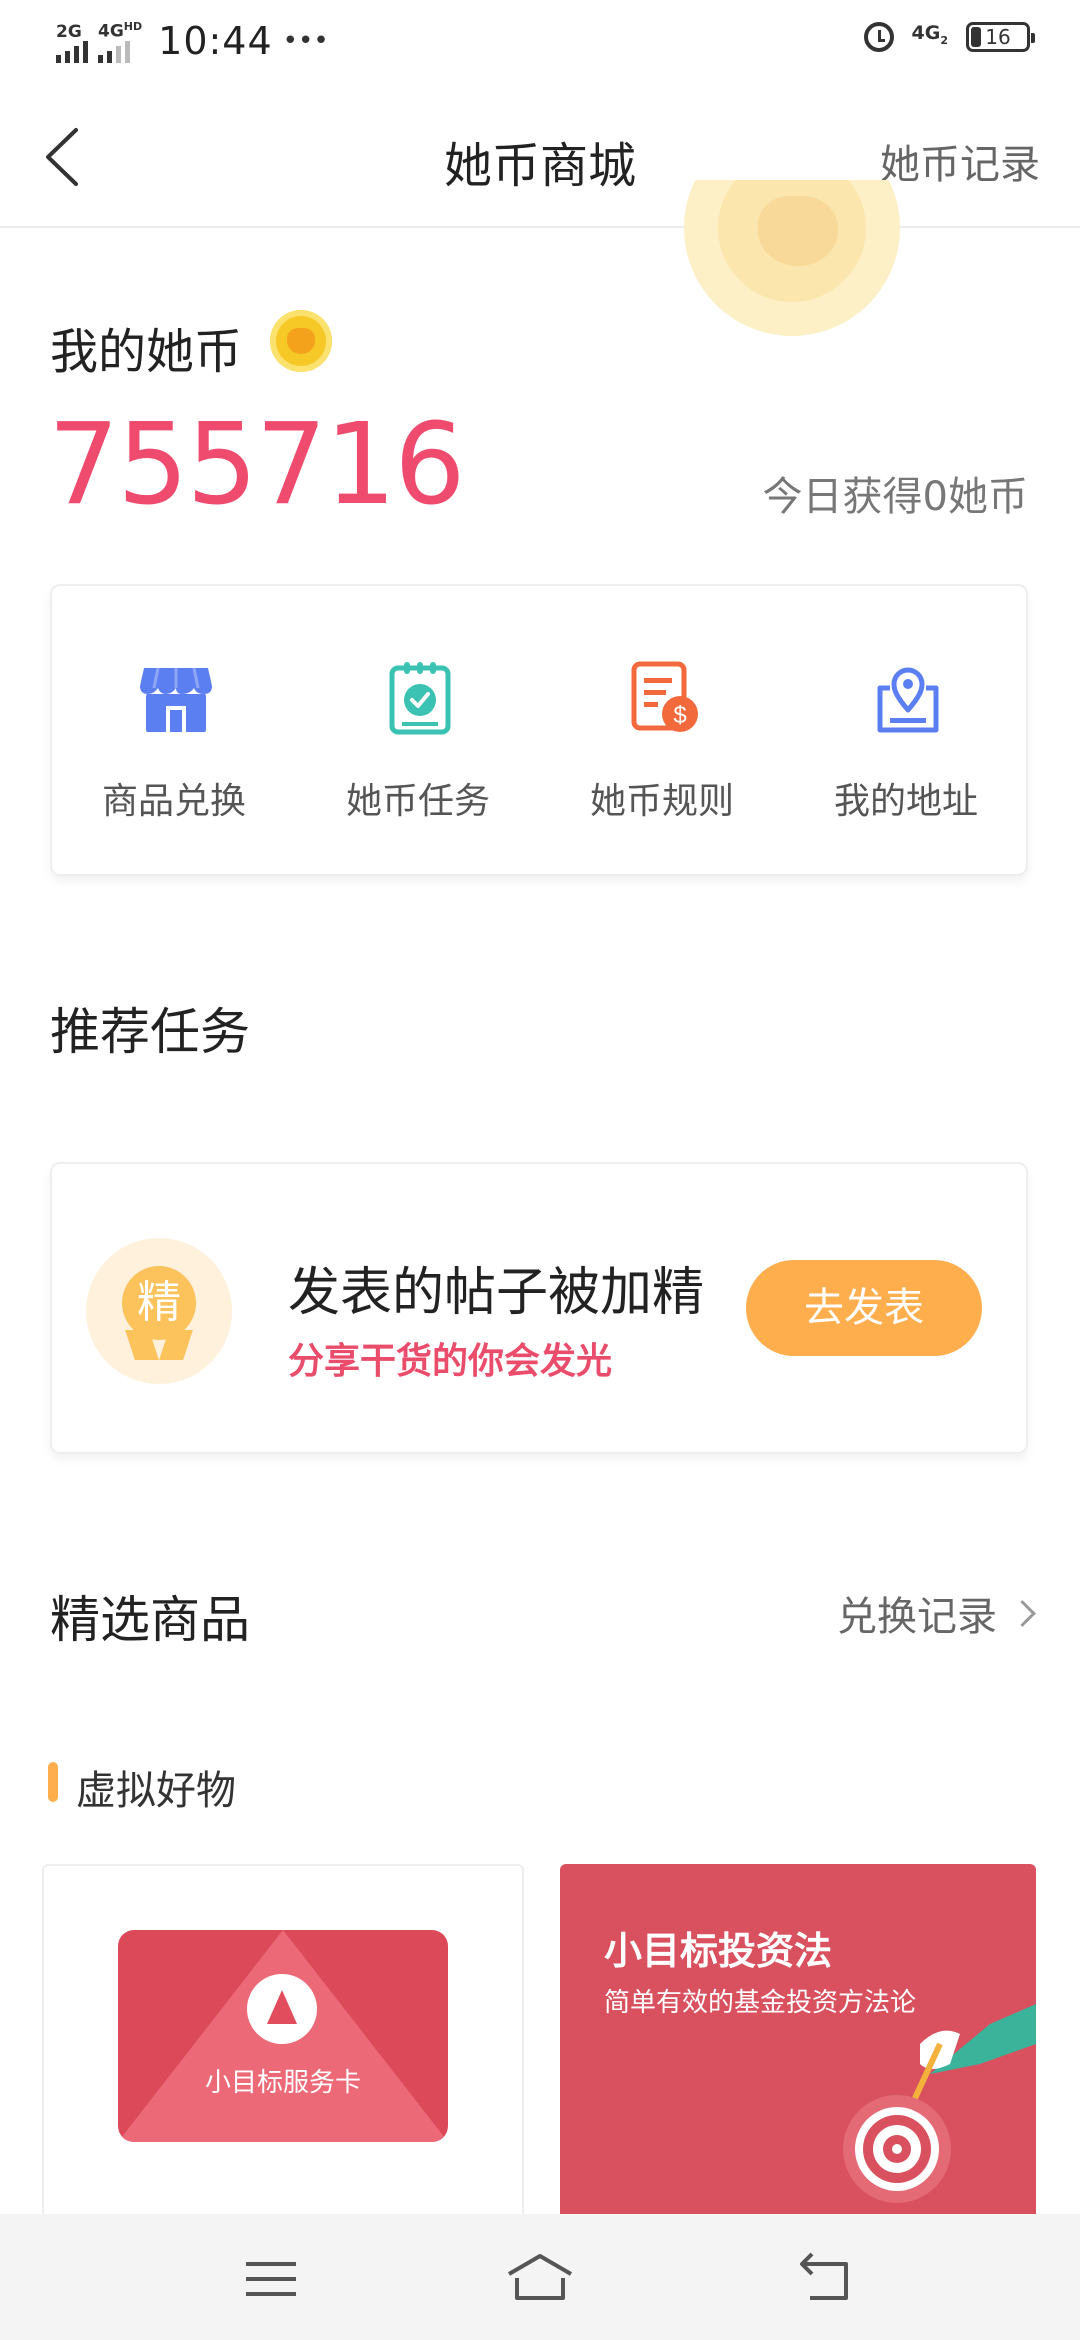  What do you see at coordinates (111, 31) in the screenshot?
I see `signal-label-2: 4G` at bounding box center [111, 31].